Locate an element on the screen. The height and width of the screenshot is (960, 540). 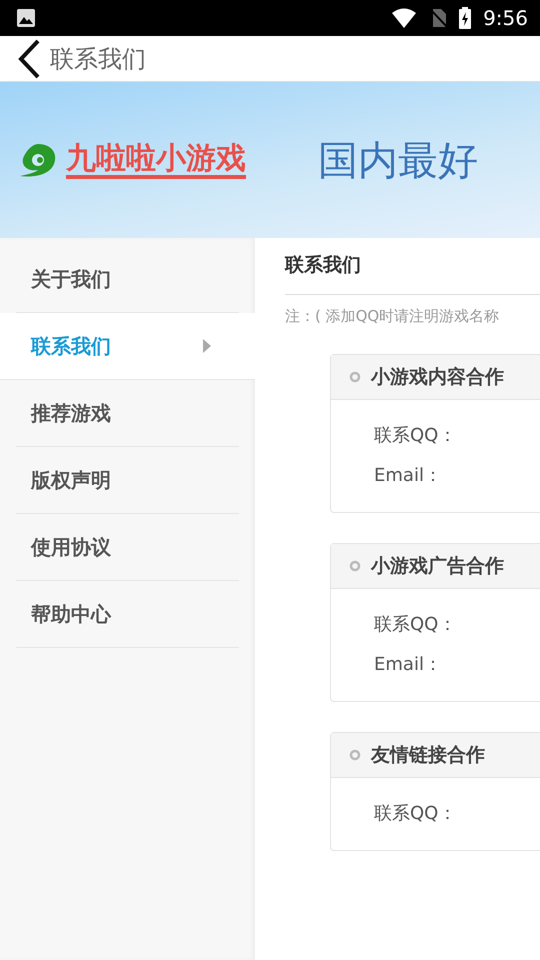
card-title: 友情链接合作 is located at coordinates (428, 755).